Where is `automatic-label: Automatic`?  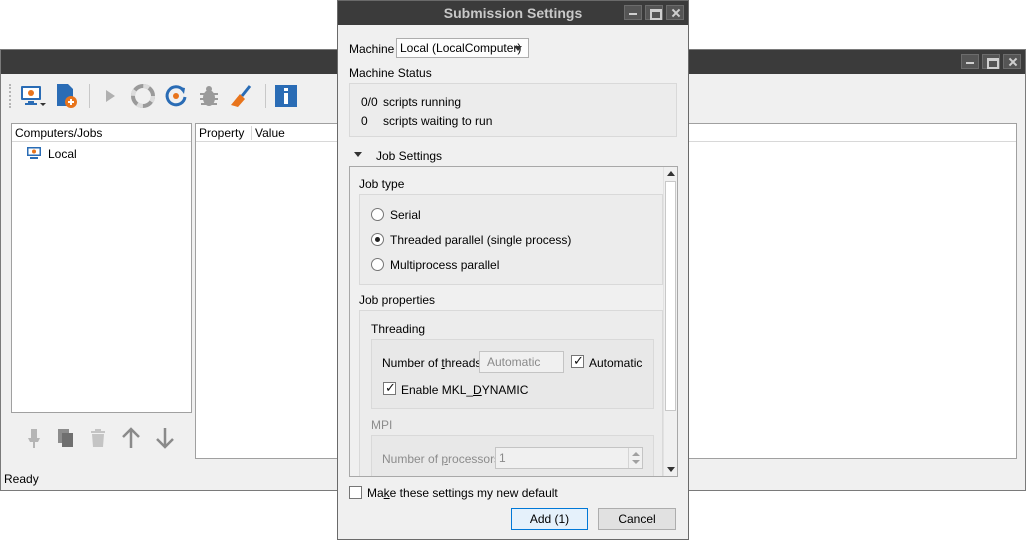 automatic-label: Automatic is located at coordinates (615, 363).